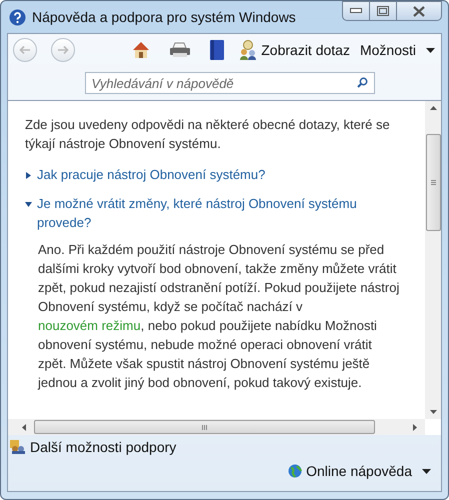  I want to click on question-link: Jak pracuje nástroj Obnovení systému?, so click(151, 174).